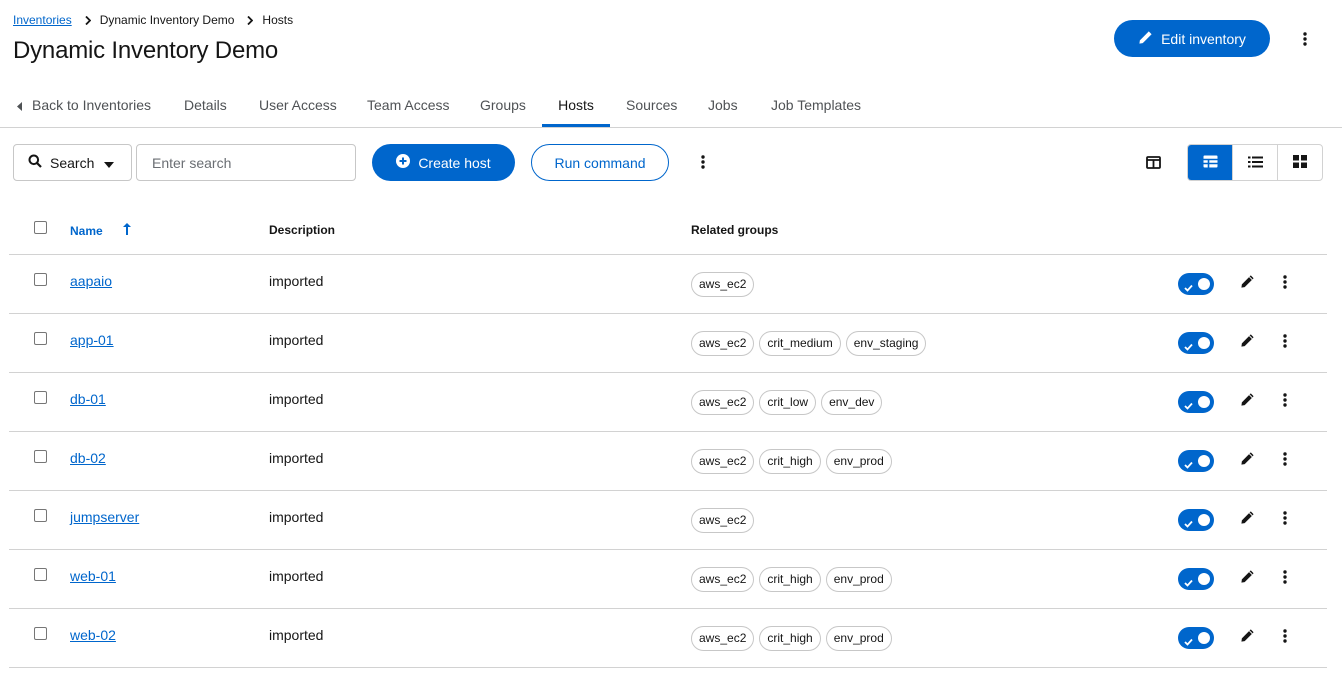 The width and height of the screenshot is (1342, 680). Describe the element at coordinates (109, 163) in the screenshot. I see `caret-down-icon` at that location.